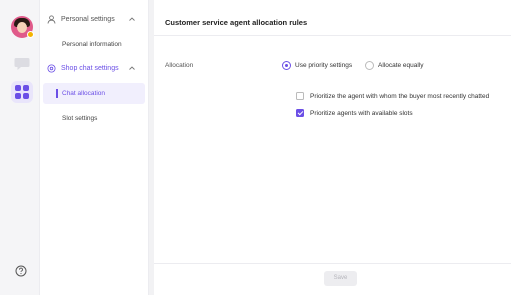 This screenshot has width=511, height=295. I want to click on nav-group-personal-settings: Personal settings, so click(94, 20).